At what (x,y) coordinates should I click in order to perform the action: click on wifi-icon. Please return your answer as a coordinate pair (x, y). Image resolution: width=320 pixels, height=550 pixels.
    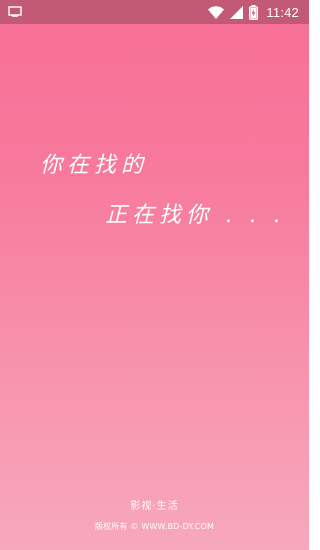
    Looking at the image, I should click on (216, 12).